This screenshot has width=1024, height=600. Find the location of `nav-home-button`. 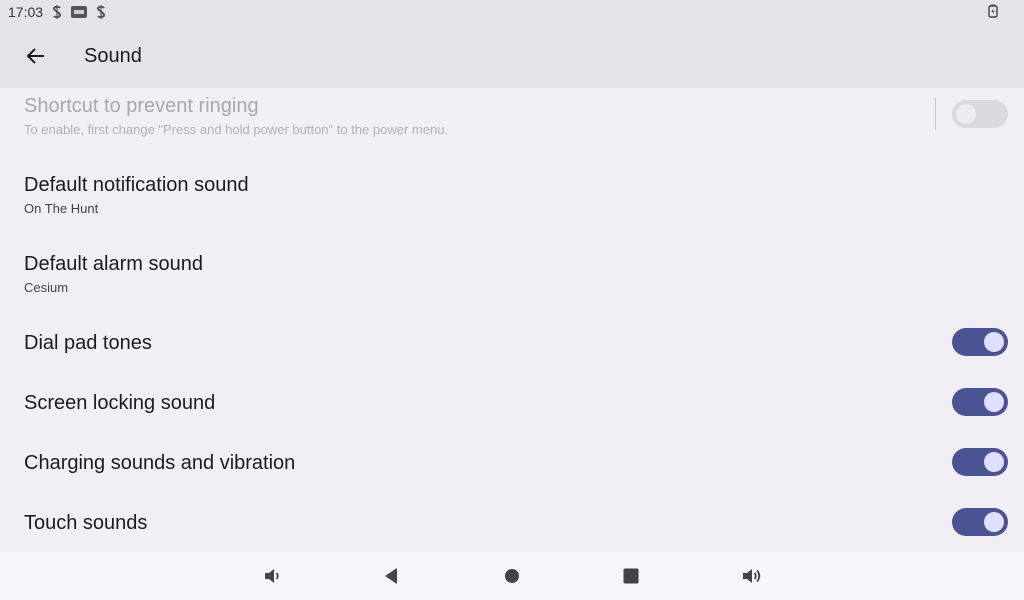

nav-home-button is located at coordinates (512, 576).